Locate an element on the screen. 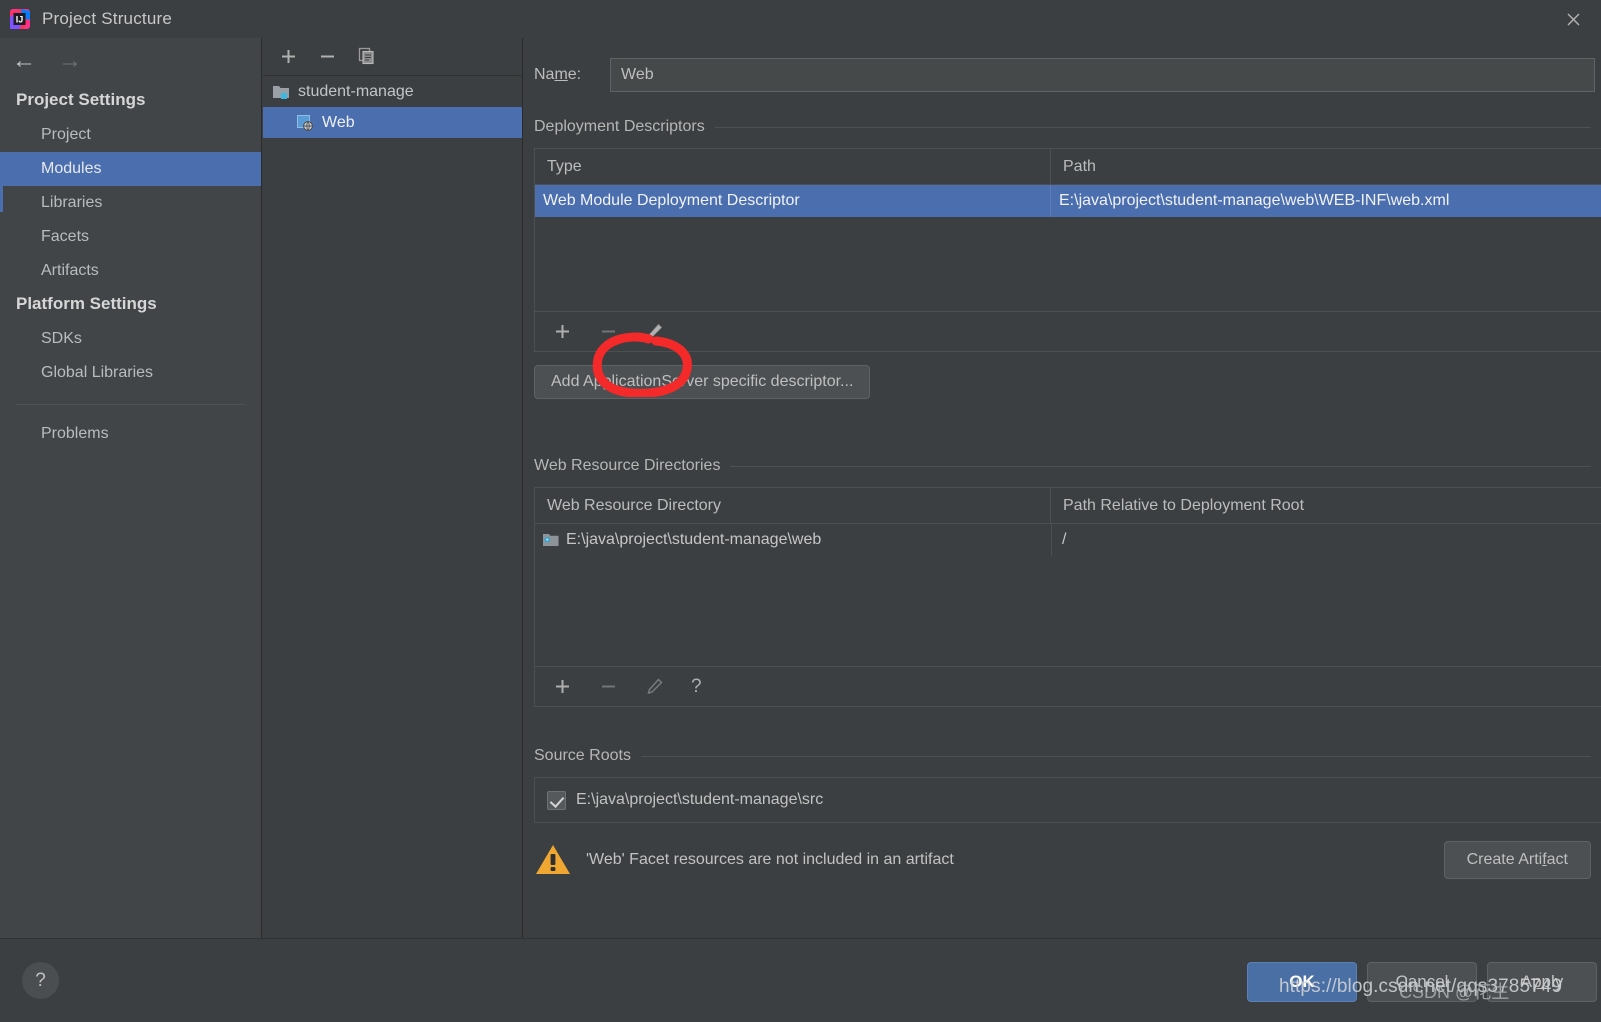 This screenshot has height=1022, width=1601. cell-web-resource-directory: E:\java\project\student-manage\web is located at coordinates (793, 540).